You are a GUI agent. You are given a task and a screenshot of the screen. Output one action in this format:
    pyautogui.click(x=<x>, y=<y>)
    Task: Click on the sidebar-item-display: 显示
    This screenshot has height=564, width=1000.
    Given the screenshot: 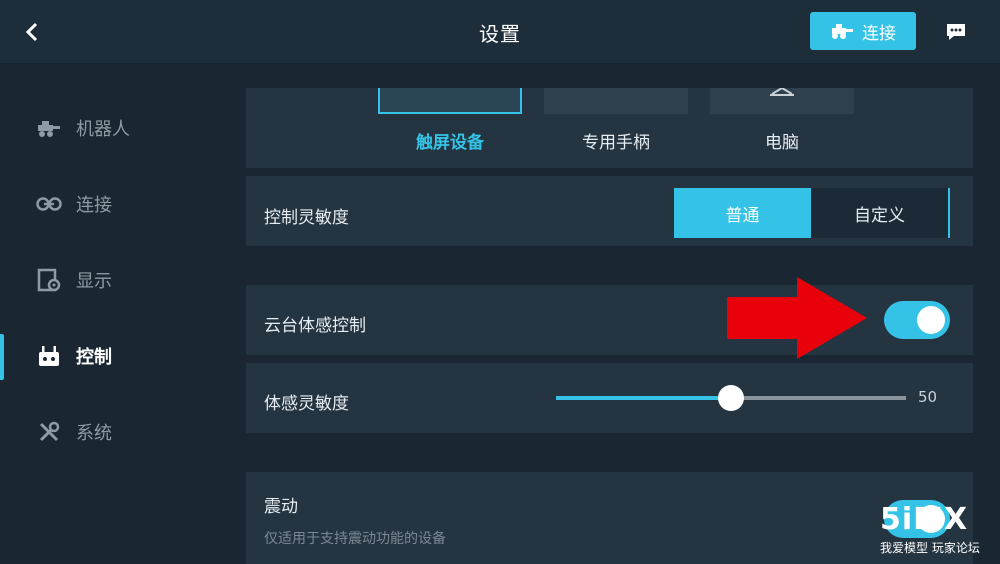 What is the action you would take?
    pyautogui.click(x=115, y=280)
    